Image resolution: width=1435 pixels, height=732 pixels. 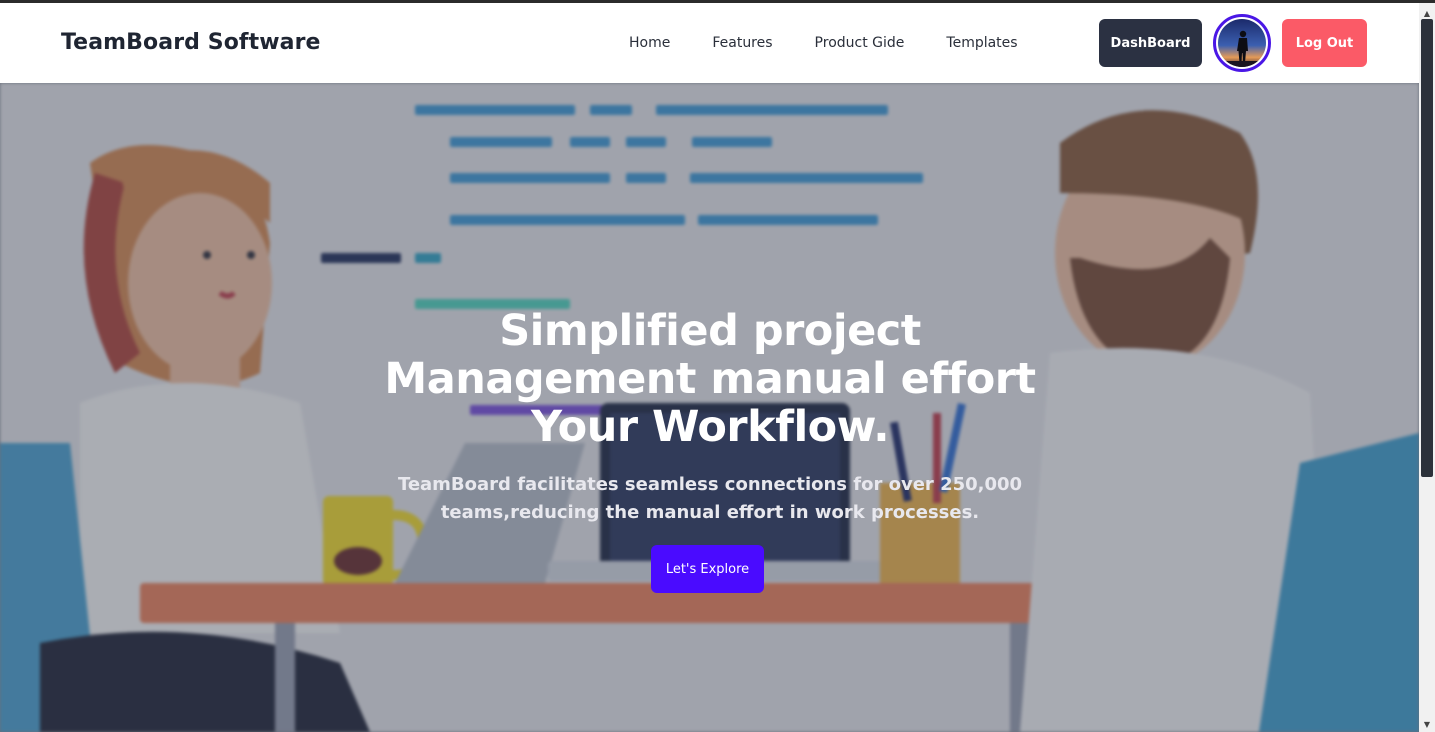 What do you see at coordinates (860, 43) in the screenshot?
I see `nav-link-product-guide: Product Gide` at bounding box center [860, 43].